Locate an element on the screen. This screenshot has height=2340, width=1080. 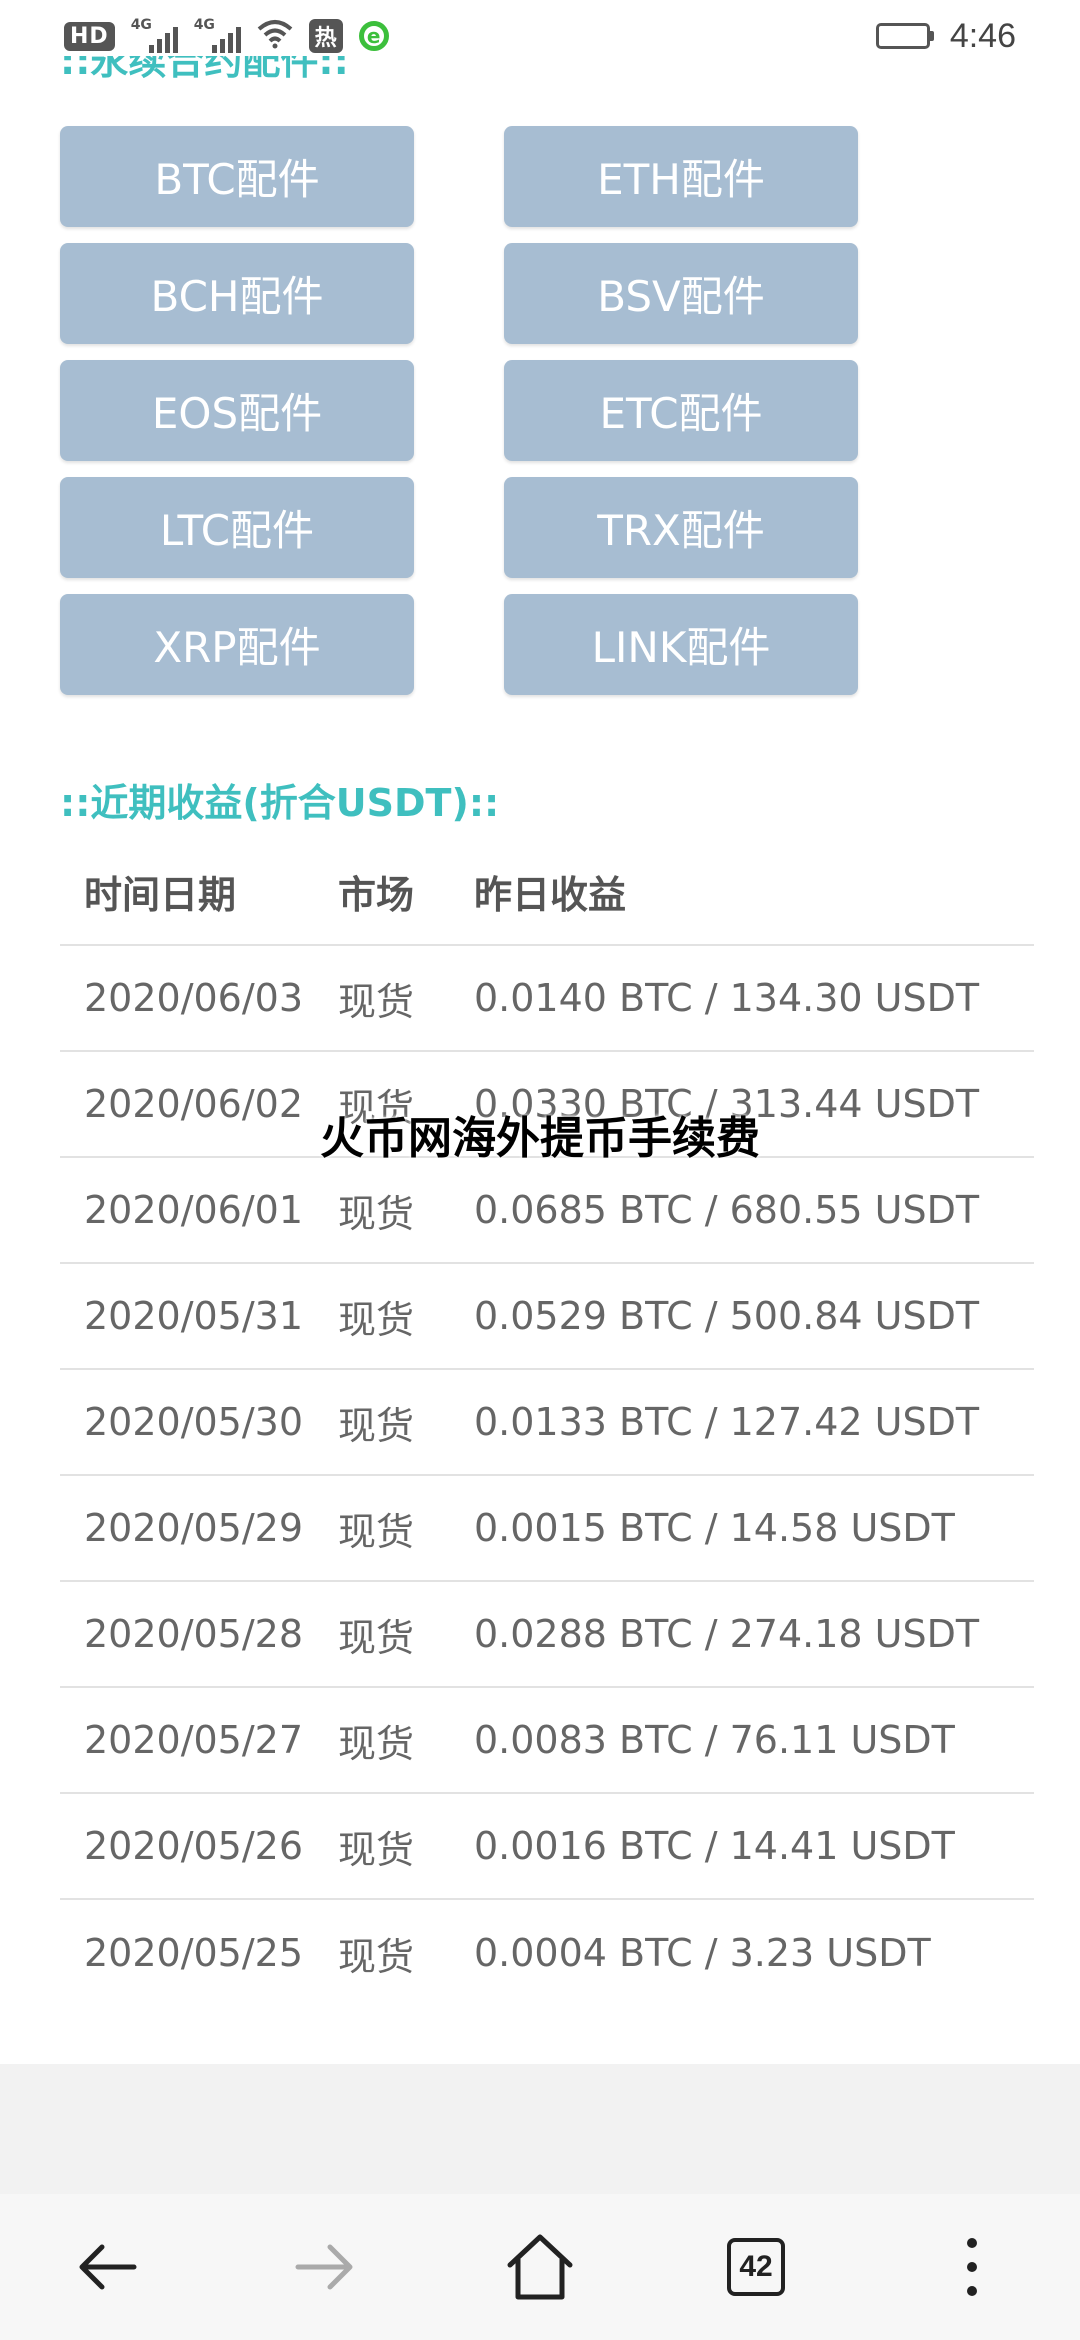
table-row: 2020/05/30 现货 0.0133 BTC / 127.42 USDT is located at coordinates (547, 1423).